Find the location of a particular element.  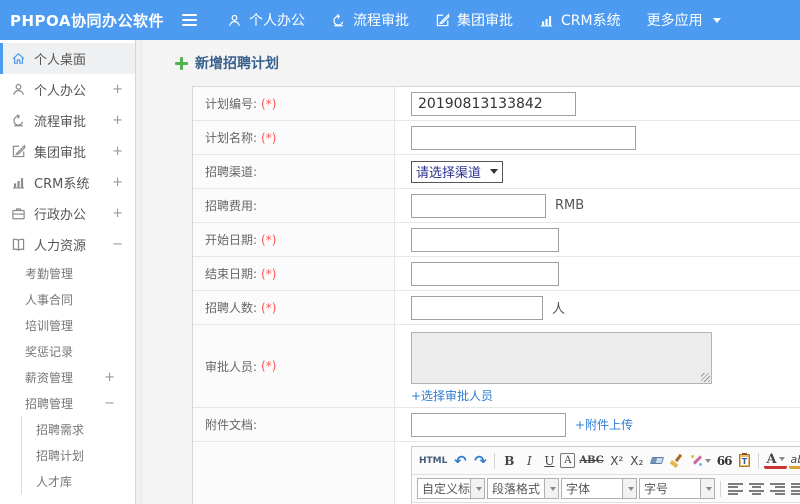

button-label: 66 is located at coordinates (724, 460).